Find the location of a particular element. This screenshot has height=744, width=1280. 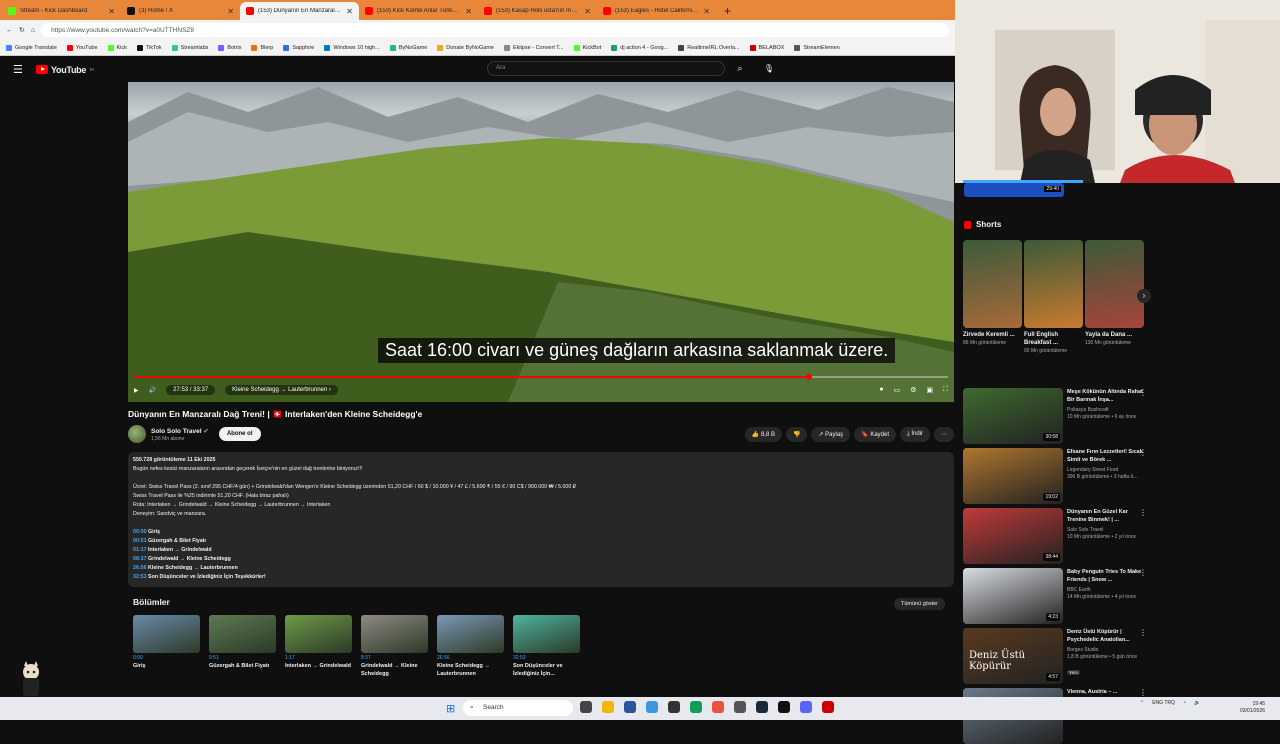

menu-icon: ☰ is located at coordinates (19, 69).